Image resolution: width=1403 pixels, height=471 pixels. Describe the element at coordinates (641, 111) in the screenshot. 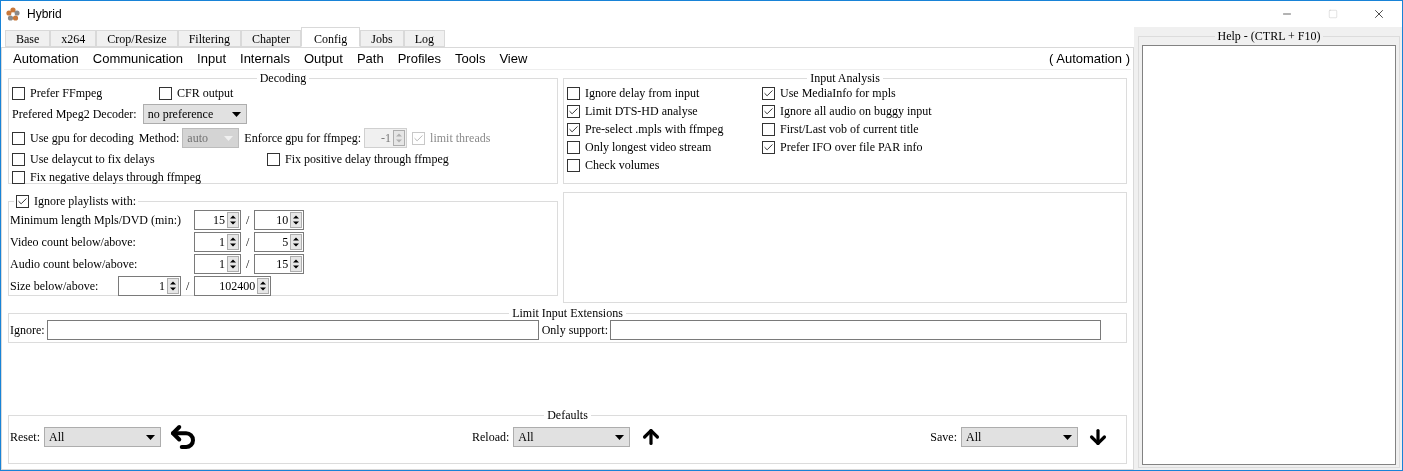

I see `checkbox-label: Limit DTS-HD analyse` at that location.